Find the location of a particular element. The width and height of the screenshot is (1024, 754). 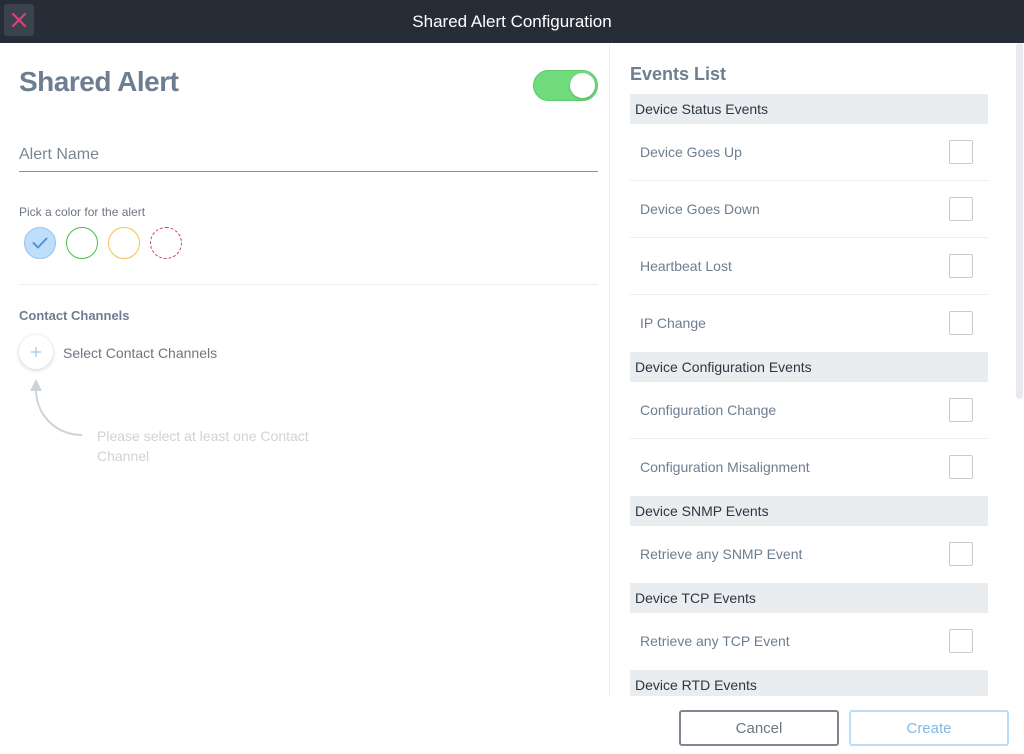

window-title: Shared Alert Configuration is located at coordinates (512, 21).